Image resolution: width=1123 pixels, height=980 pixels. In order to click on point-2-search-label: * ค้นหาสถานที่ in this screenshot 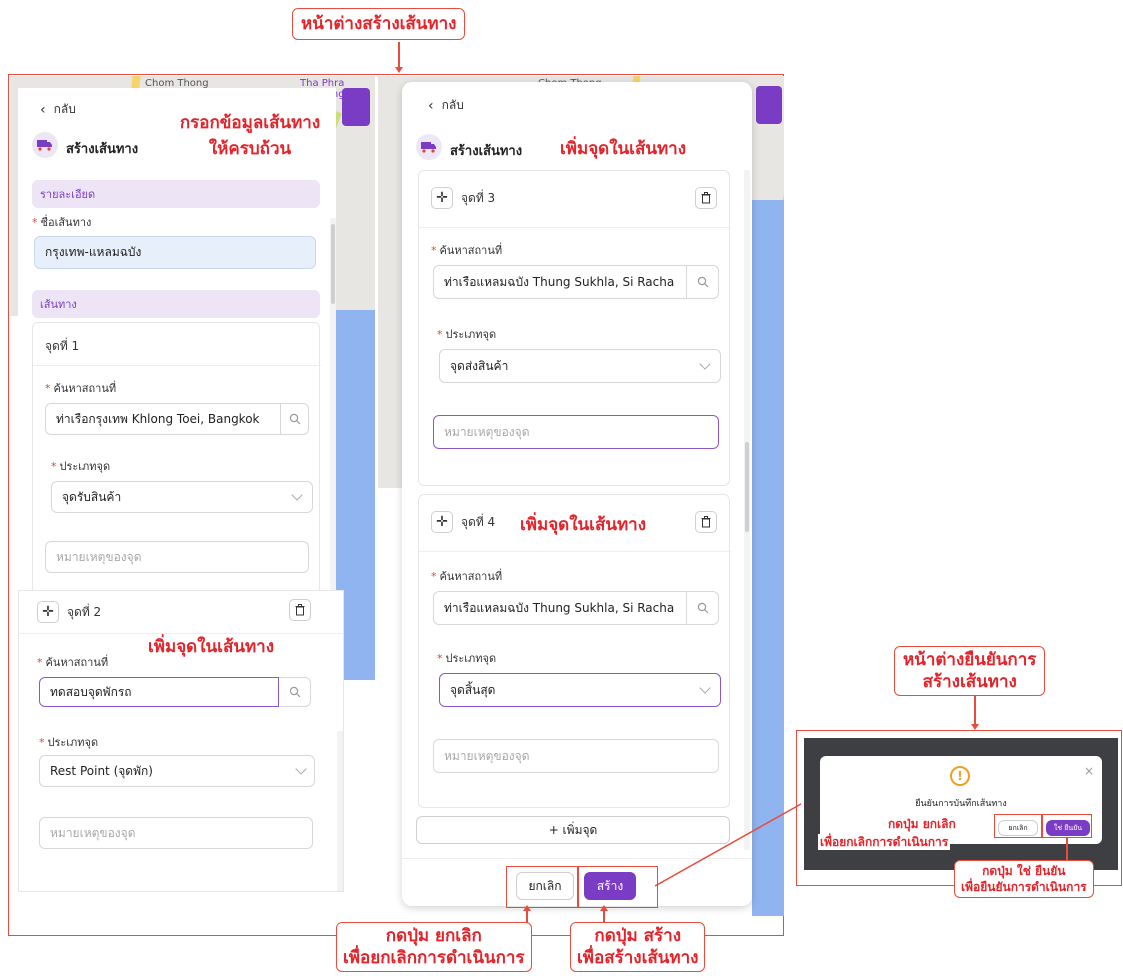, I will do `click(73, 662)`.